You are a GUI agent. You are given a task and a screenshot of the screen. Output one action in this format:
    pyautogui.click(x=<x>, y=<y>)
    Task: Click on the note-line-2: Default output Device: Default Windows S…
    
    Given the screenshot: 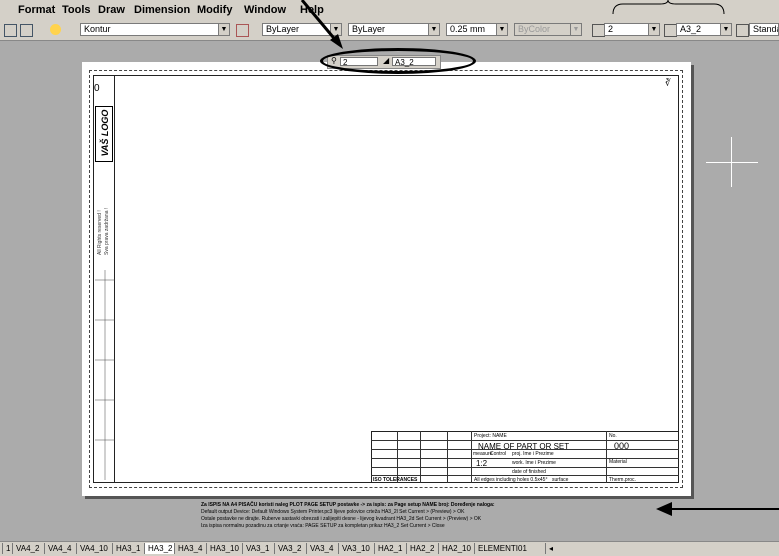 What is the action you would take?
    pyautogui.click(x=333, y=512)
    